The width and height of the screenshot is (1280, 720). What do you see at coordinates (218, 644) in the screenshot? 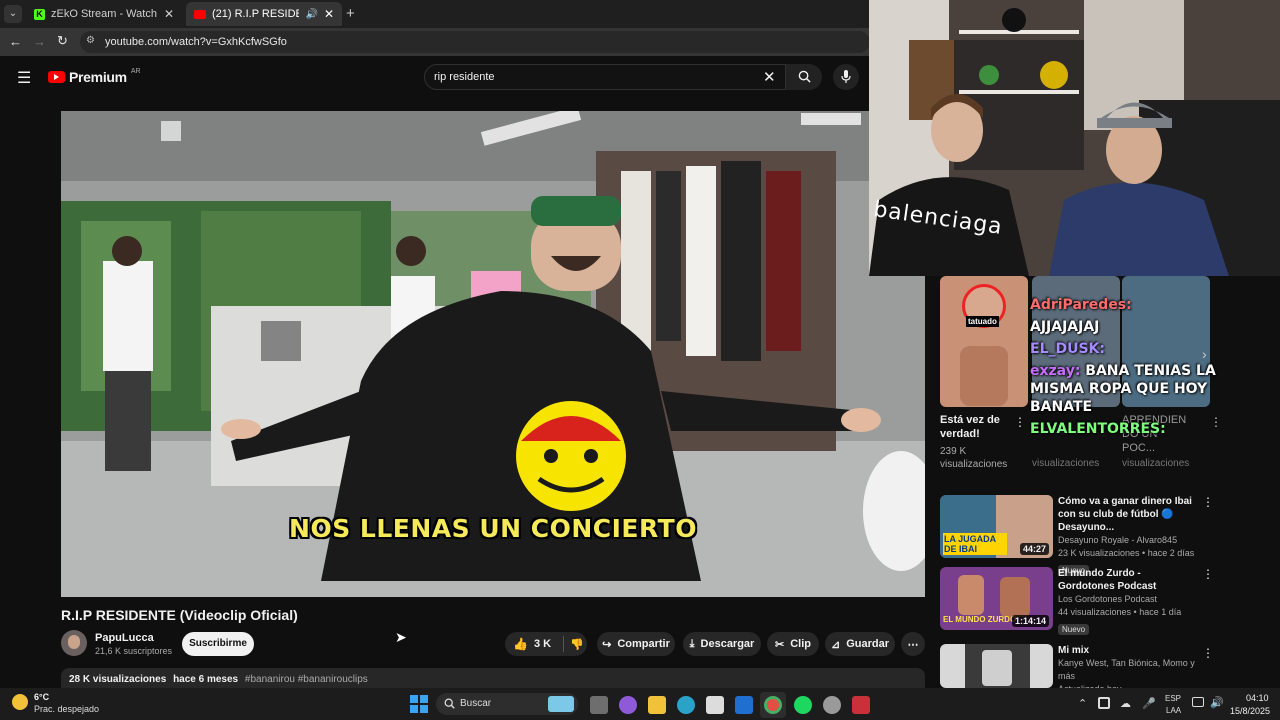
I see `subscribe-button: Suscribirme` at bounding box center [218, 644].